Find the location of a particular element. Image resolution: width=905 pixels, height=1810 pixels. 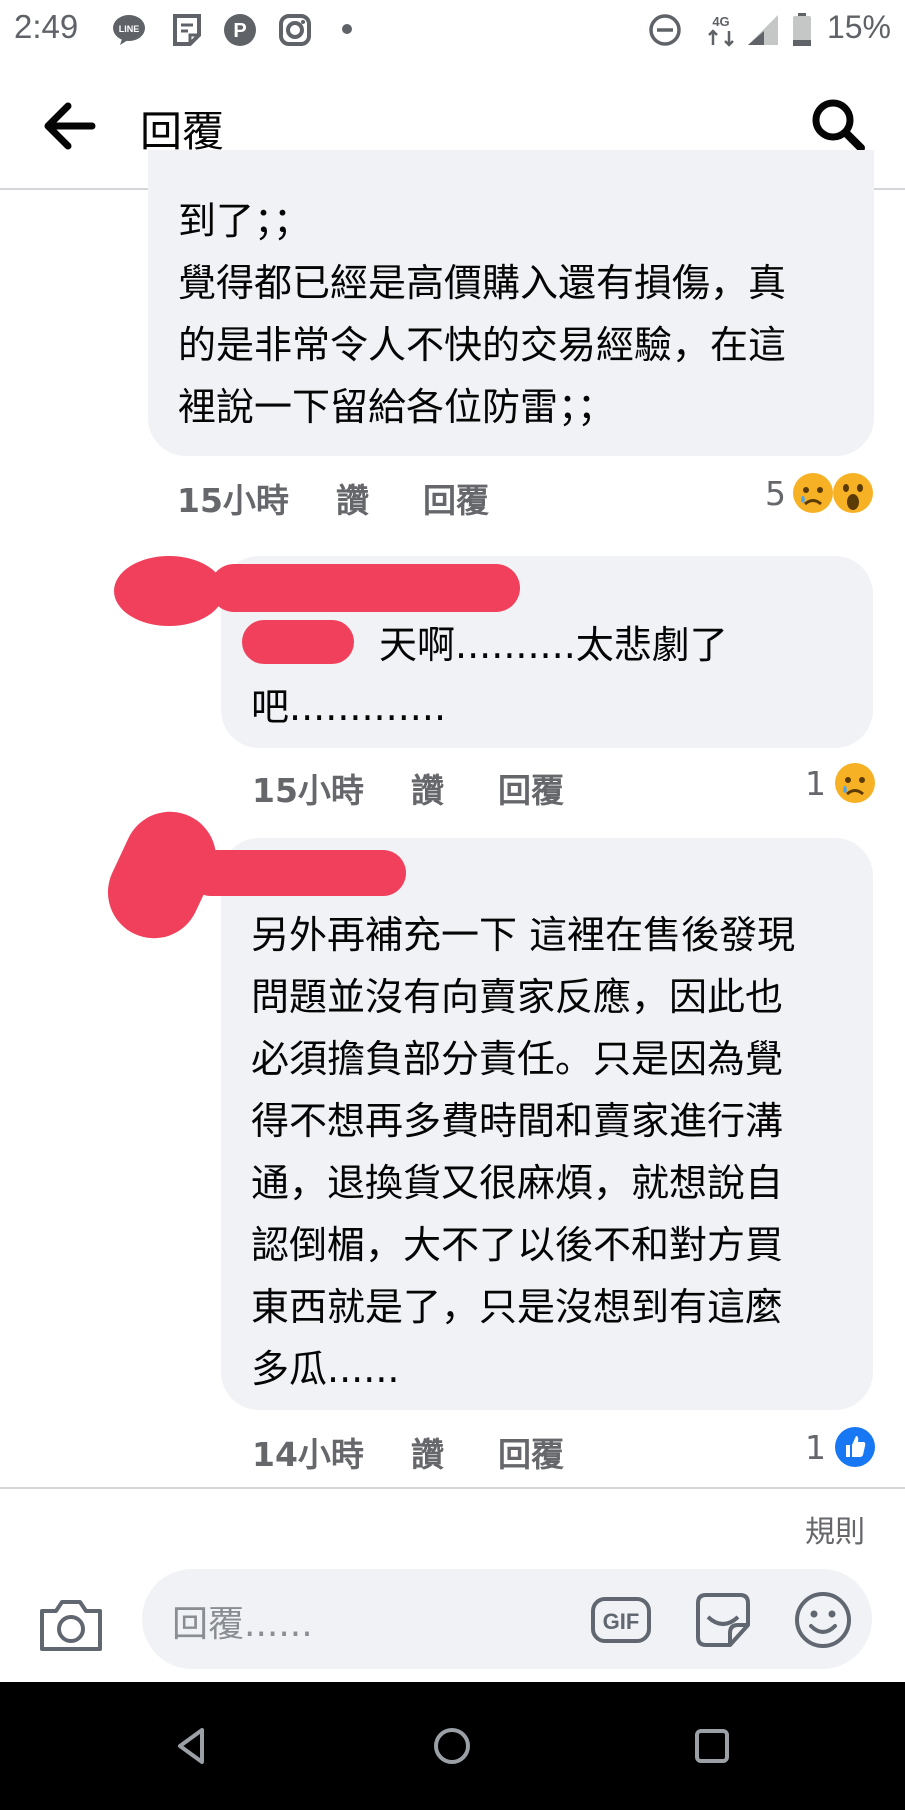

network-icon: 4G is located at coordinates (721, 30).